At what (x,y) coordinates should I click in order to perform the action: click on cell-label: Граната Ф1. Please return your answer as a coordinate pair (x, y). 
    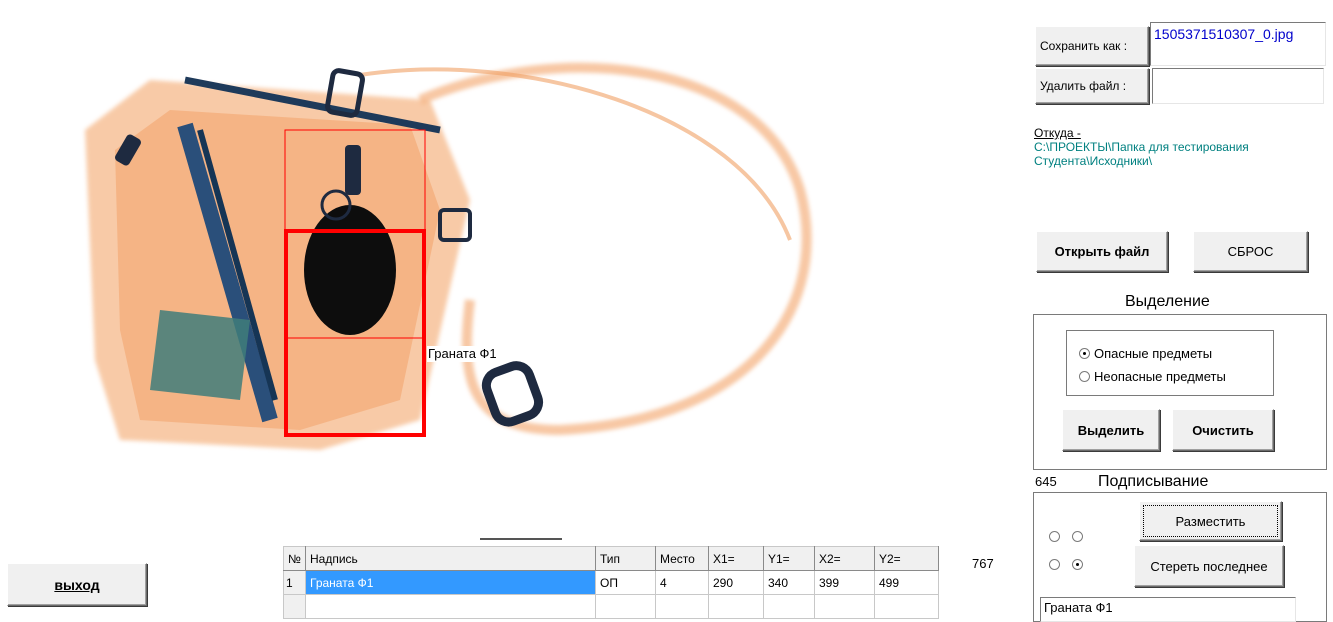
    Looking at the image, I should click on (450, 582).